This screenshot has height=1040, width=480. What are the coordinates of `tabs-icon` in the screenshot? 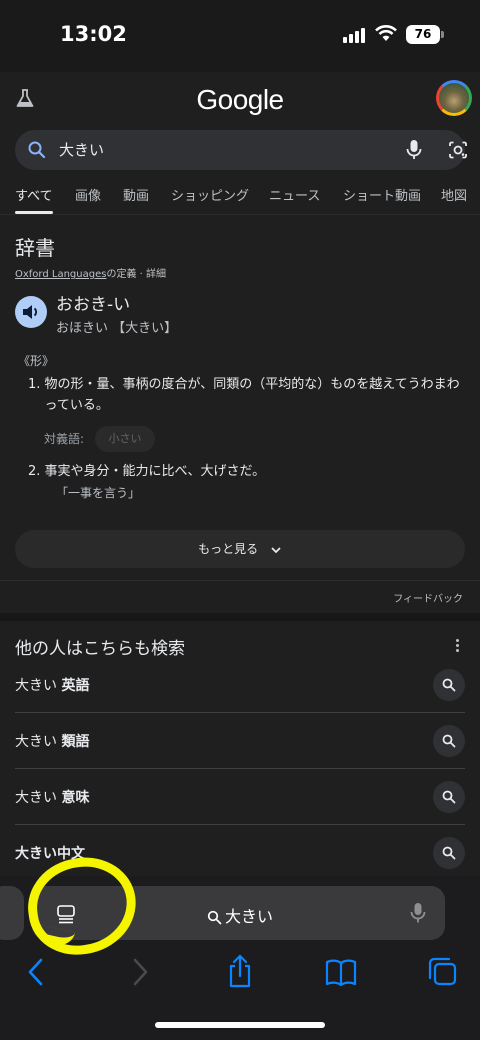 It's located at (442, 972).